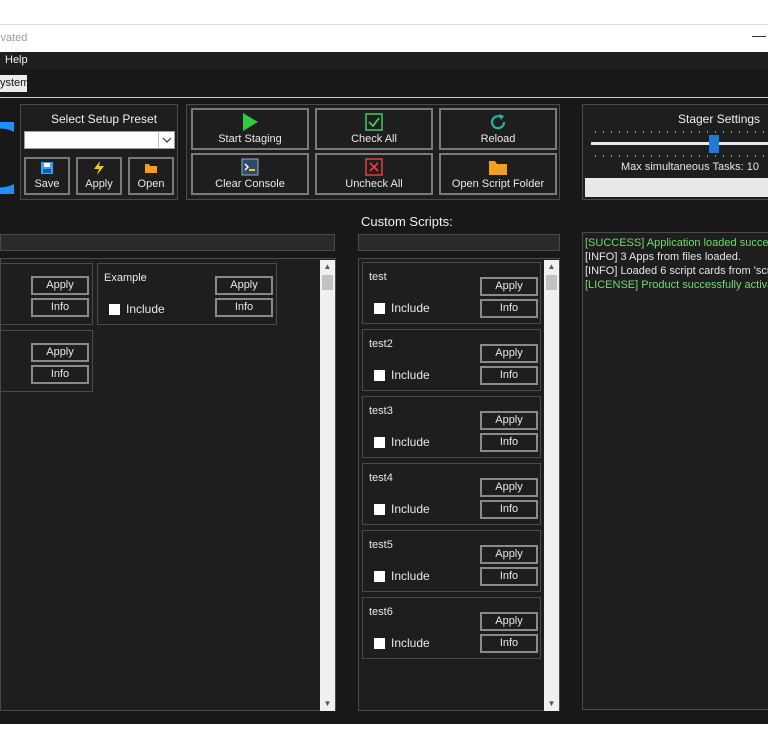 The width and height of the screenshot is (768, 750). Describe the element at coordinates (99, 184) in the screenshot. I see `preset-apply-label: Apply` at that location.